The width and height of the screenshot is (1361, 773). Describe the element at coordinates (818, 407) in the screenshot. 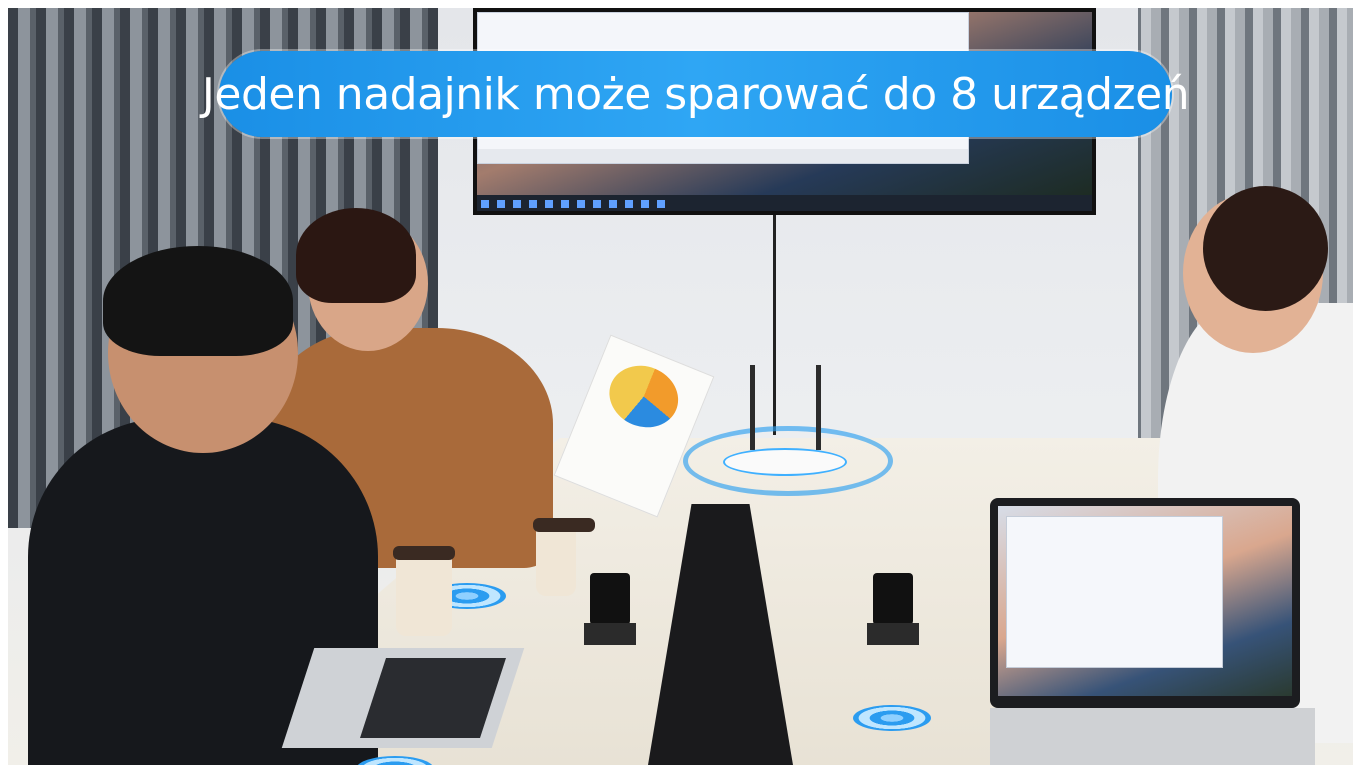

I see `router-antenna-right` at that location.